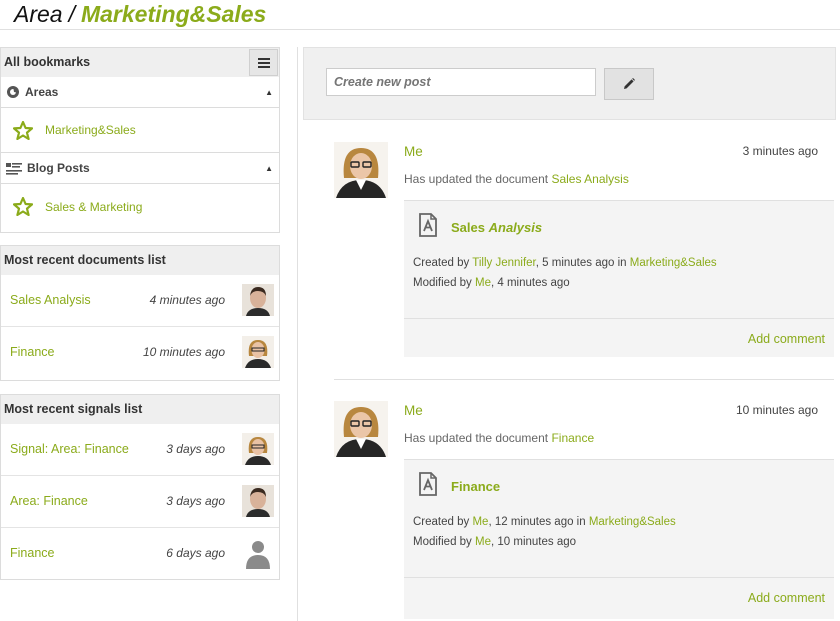  I want to click on recent-signals-header: Most recent signals list, so click(140, 409).